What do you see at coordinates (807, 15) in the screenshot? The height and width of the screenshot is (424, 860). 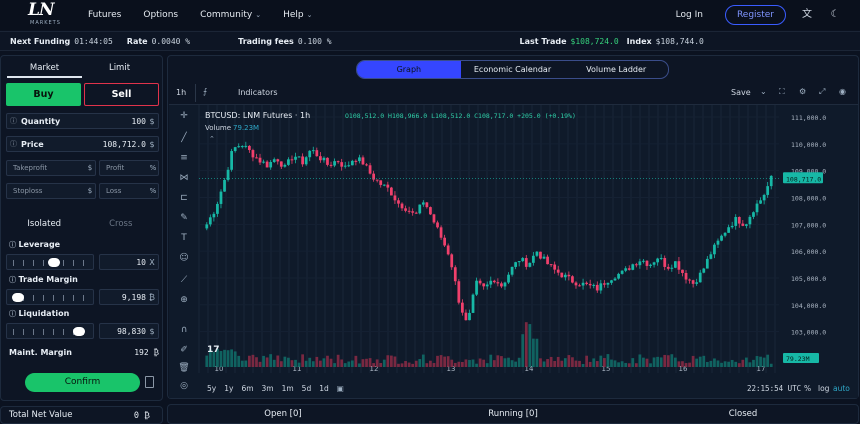 I see `translate-icon: 文` at bounding box center [807, 15].